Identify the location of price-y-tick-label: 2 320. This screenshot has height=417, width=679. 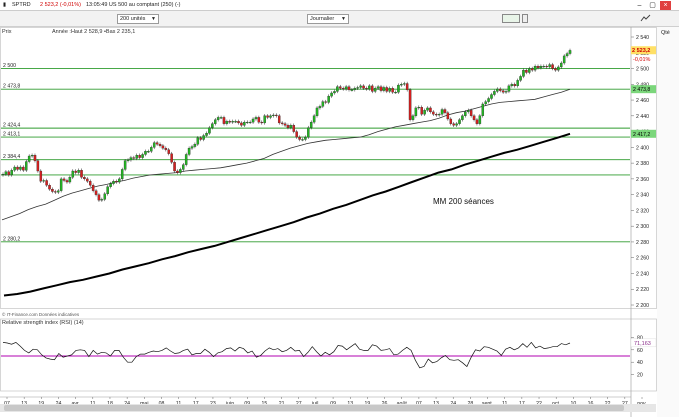
(642, 211).